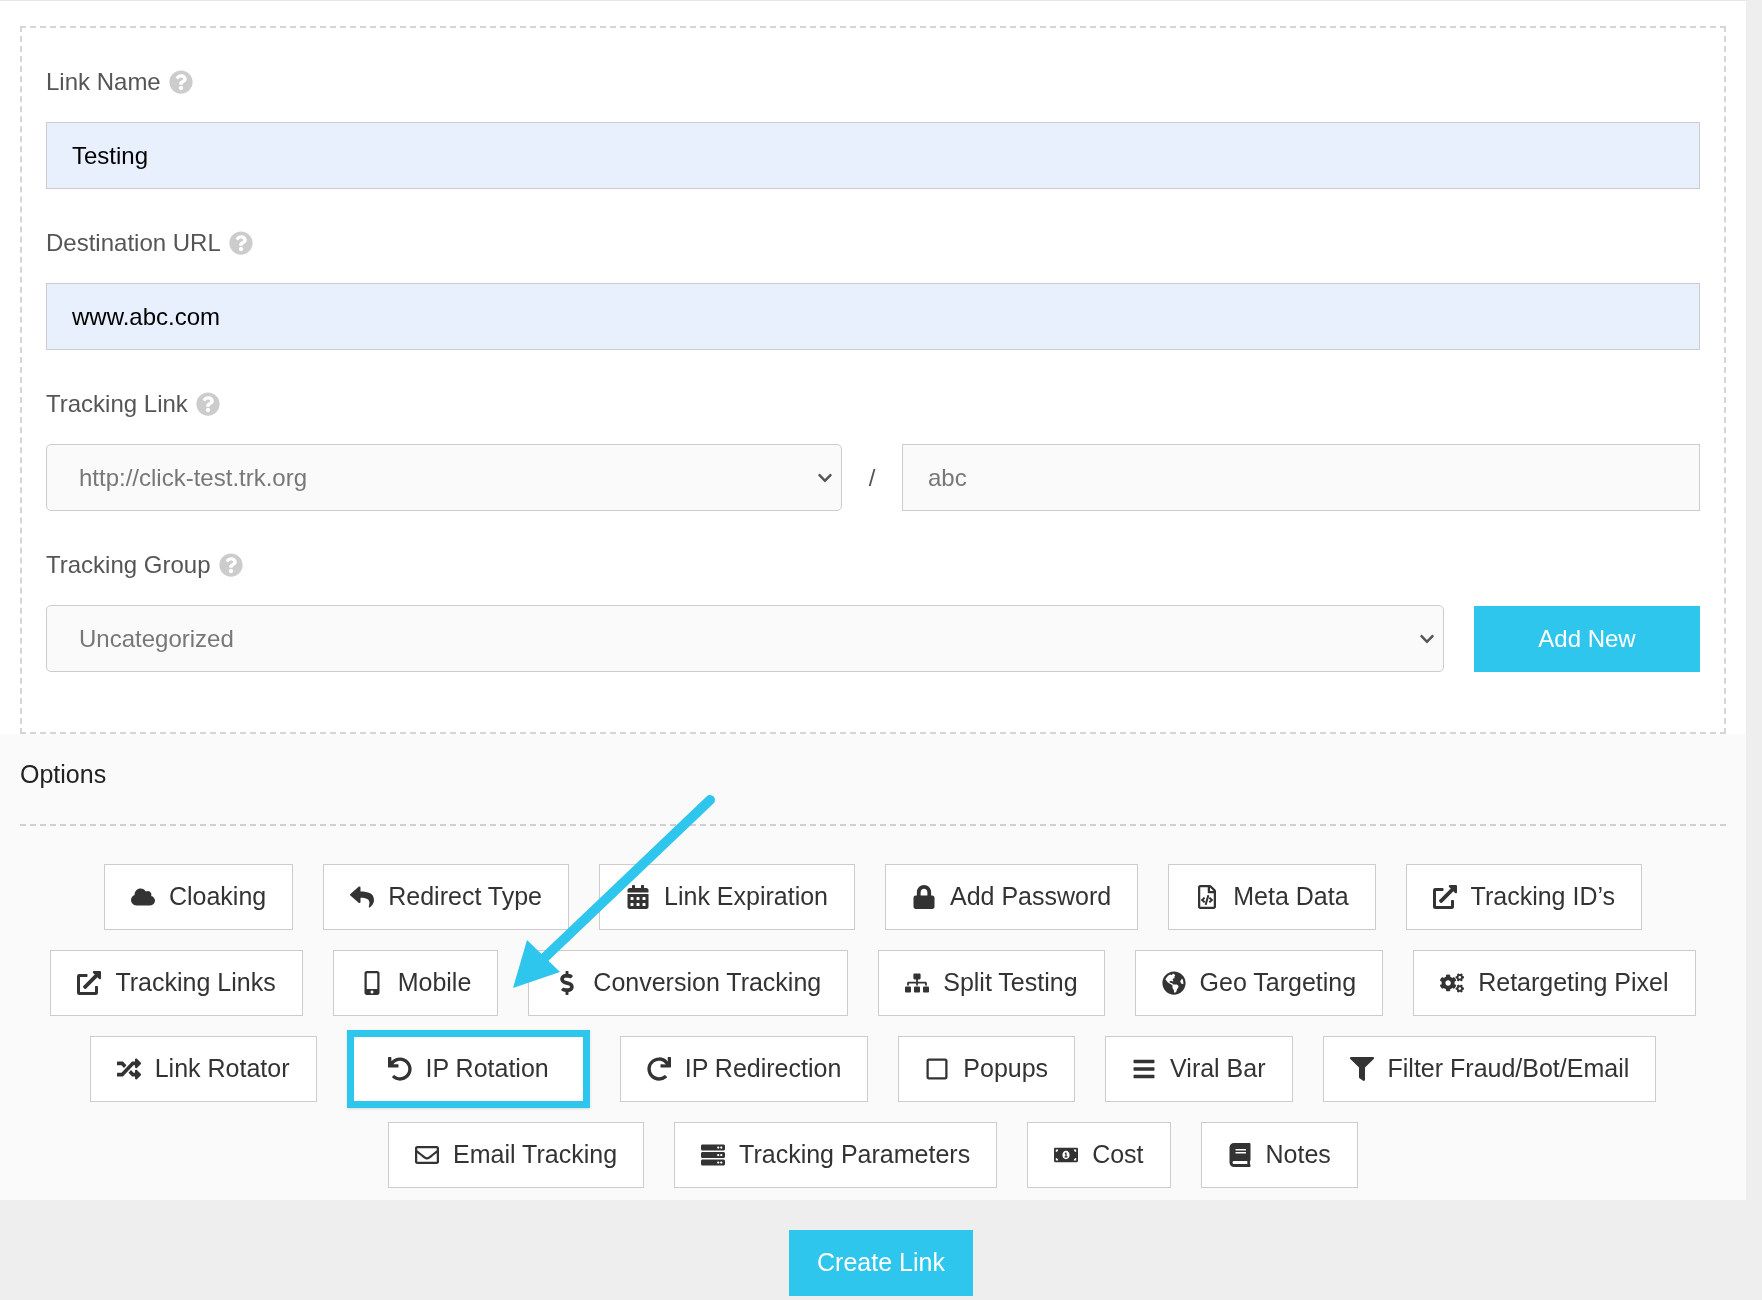 The image size is (1762, 1300). I want to click on calendar-icon, so click(638, 896).